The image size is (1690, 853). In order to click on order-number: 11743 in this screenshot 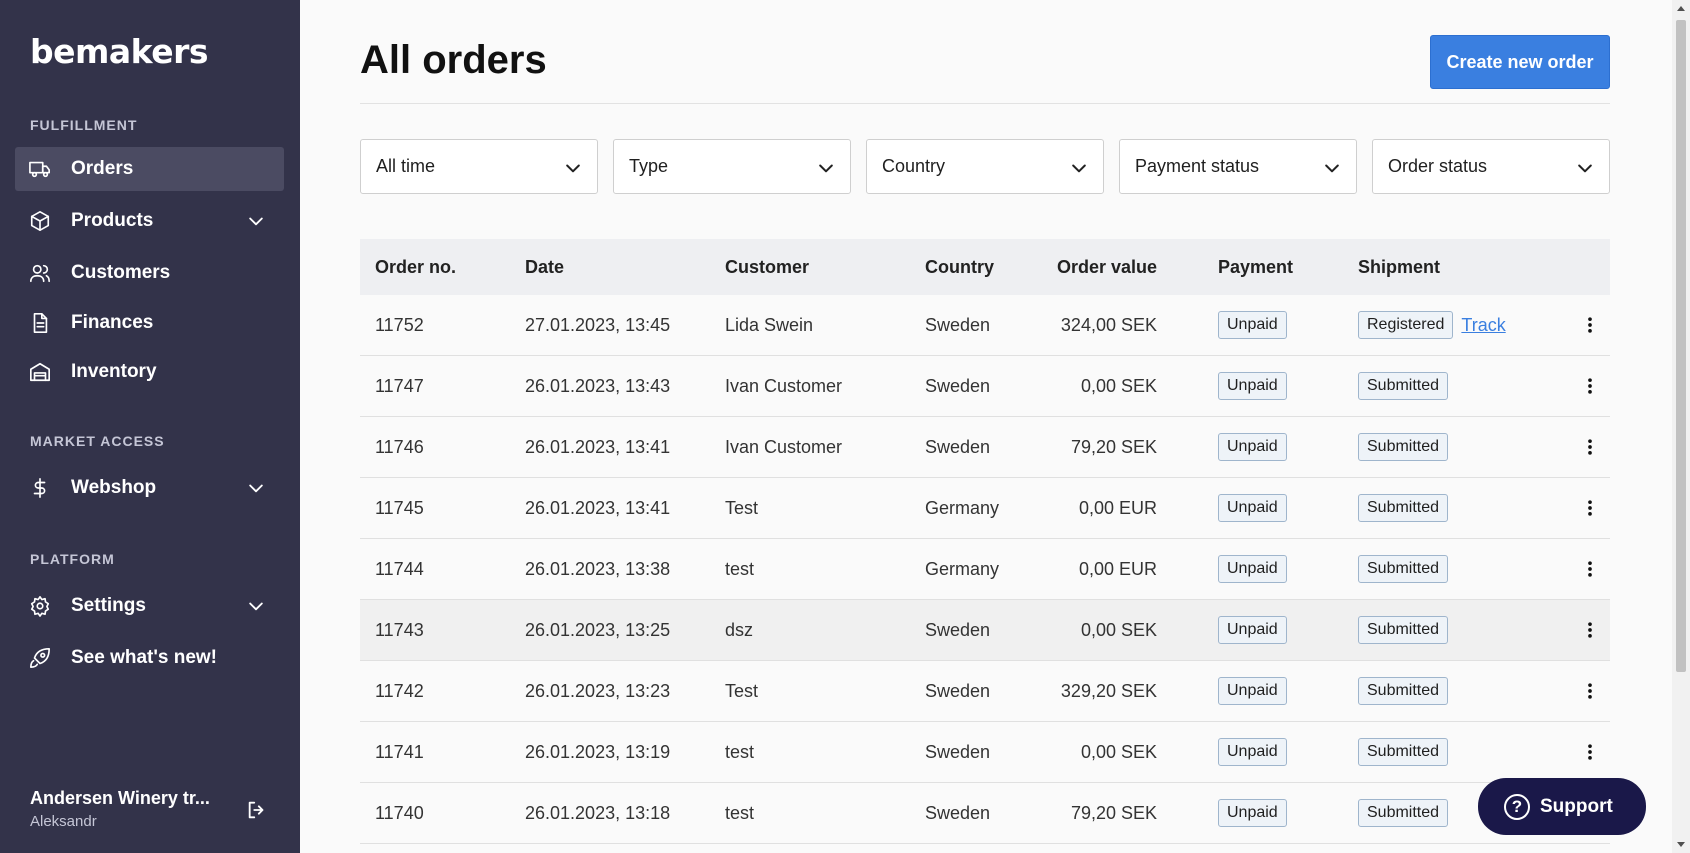, I will do `click(399, 629)`.